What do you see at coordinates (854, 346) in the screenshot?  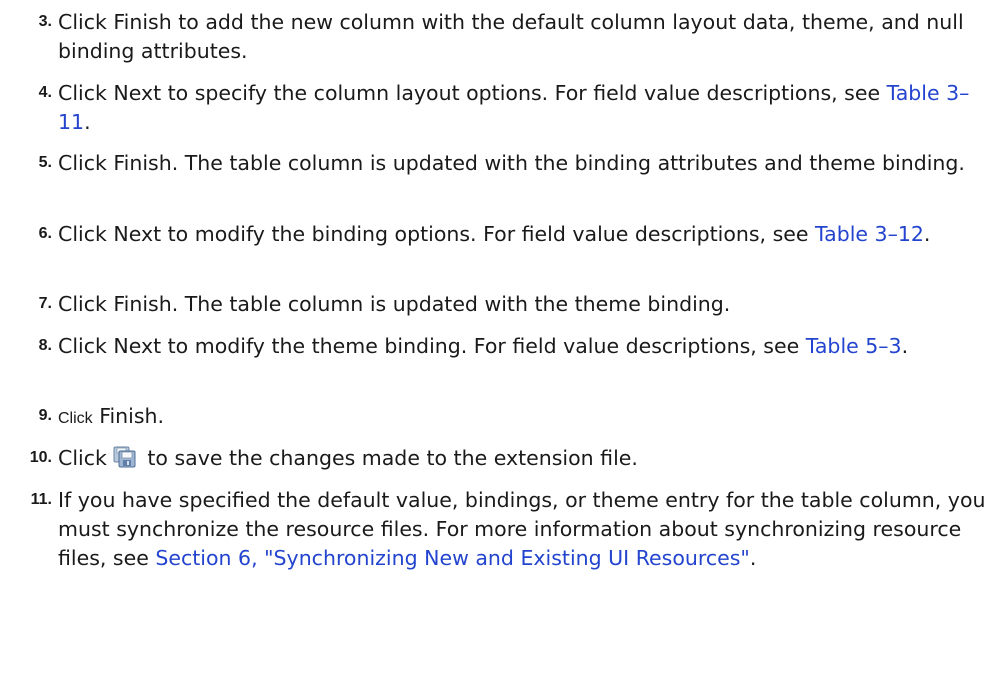 I see `table-5-3-link: Table 5–3` at bounding box center [854, 346].